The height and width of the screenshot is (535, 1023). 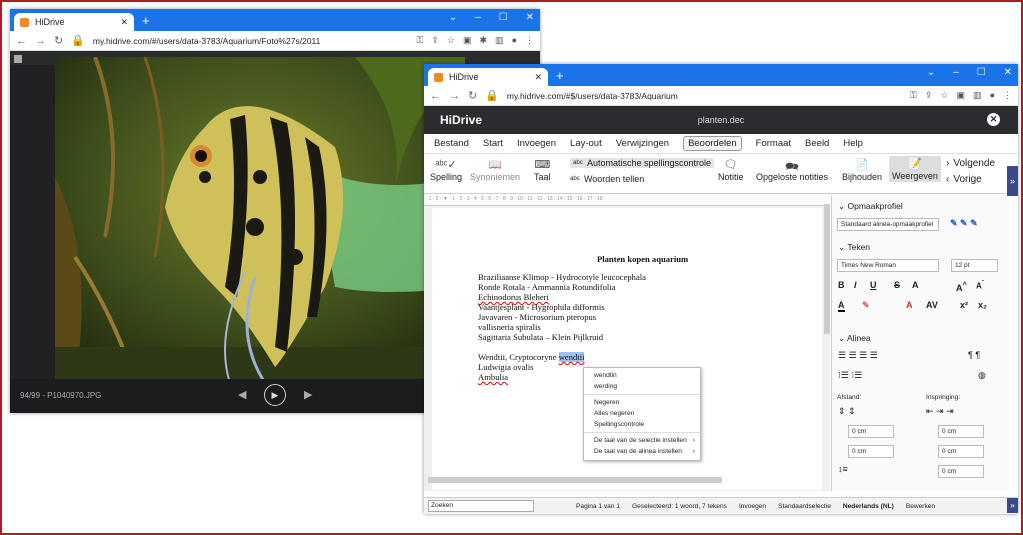 What do you see at coordinates (850, 375) in the screenshot?
I see `list-buttons: ⁝☰ ⁝☰` at bounding box center [850, 375].